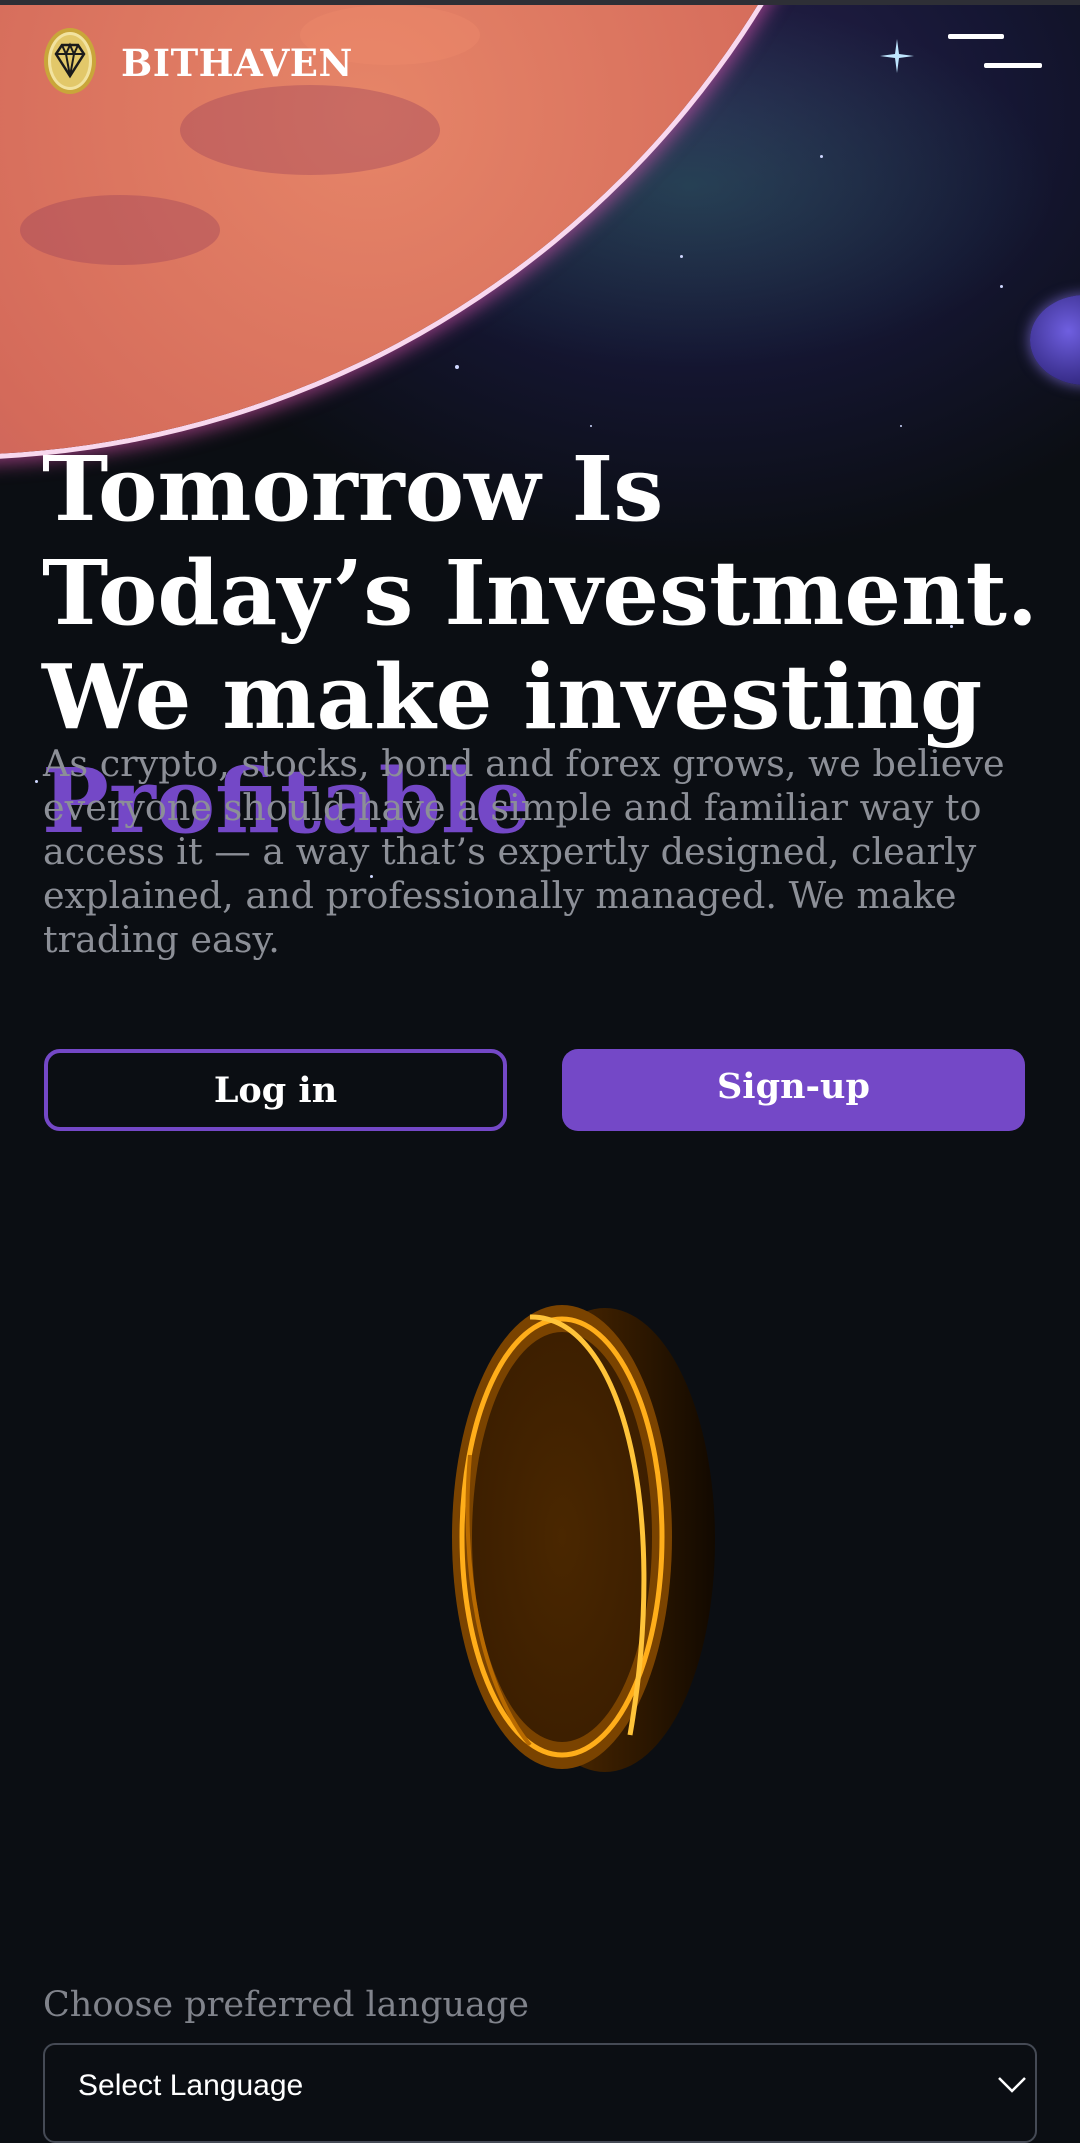  What do you see at coordinates (275, 1090) in the screenshot?
I see `login-button: Log in` at bounding box center [275, 1090].